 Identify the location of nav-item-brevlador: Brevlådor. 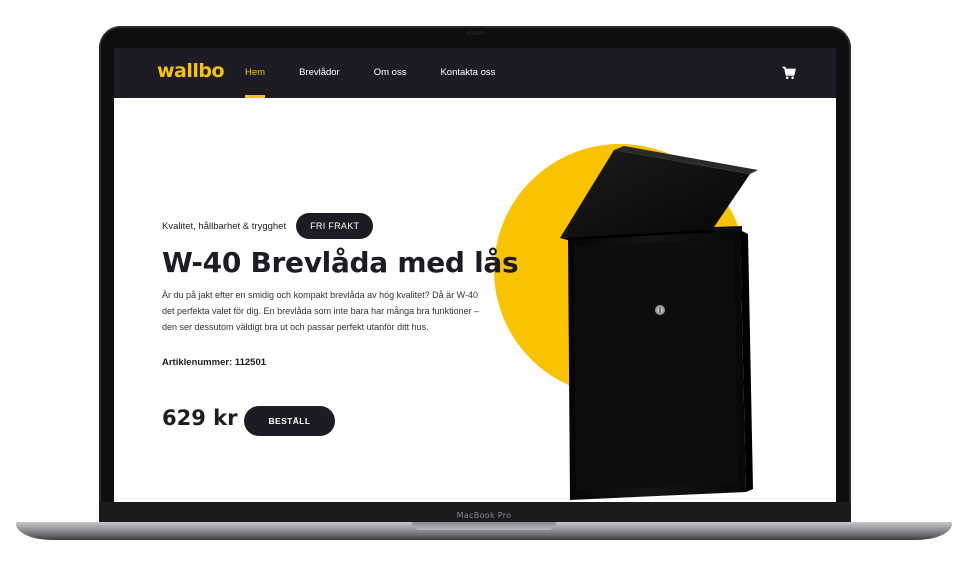
(319, 73).